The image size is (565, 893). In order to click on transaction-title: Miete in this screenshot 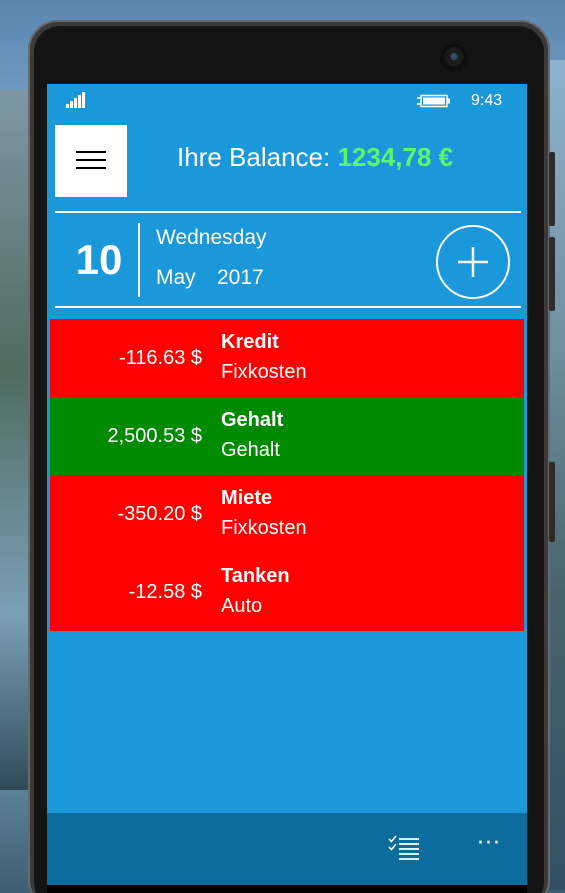, I will do `click(247, 498)`.